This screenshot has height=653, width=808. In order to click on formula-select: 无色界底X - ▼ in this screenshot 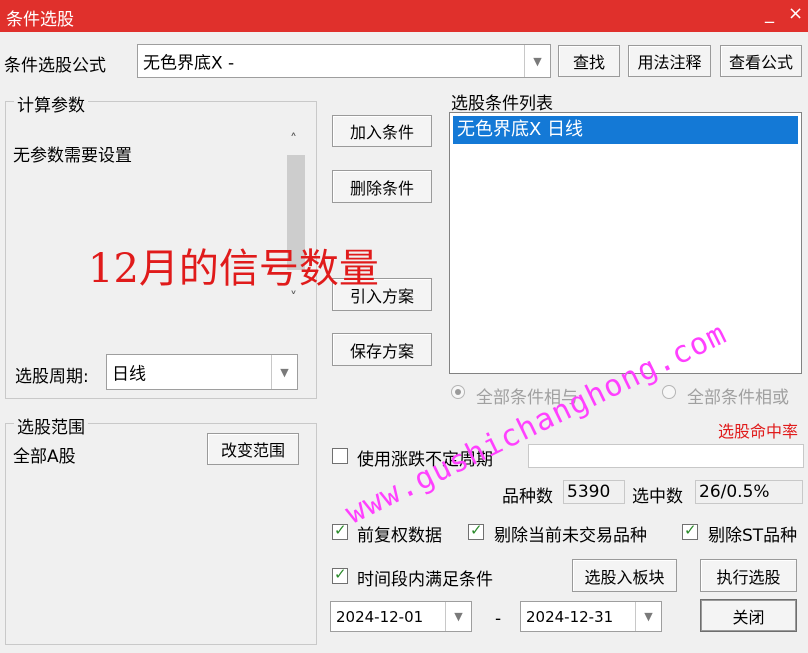, I will do `click(344, 61)`.